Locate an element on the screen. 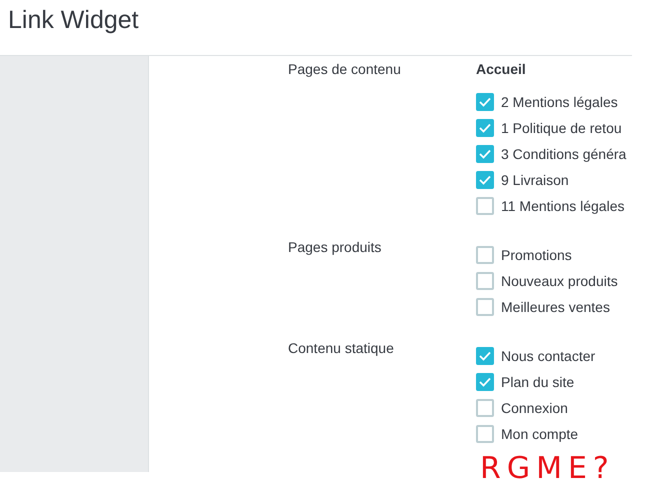 This screenshot has height=488, width=645. page-title: Link Widget is located at coordinates (73, 20).